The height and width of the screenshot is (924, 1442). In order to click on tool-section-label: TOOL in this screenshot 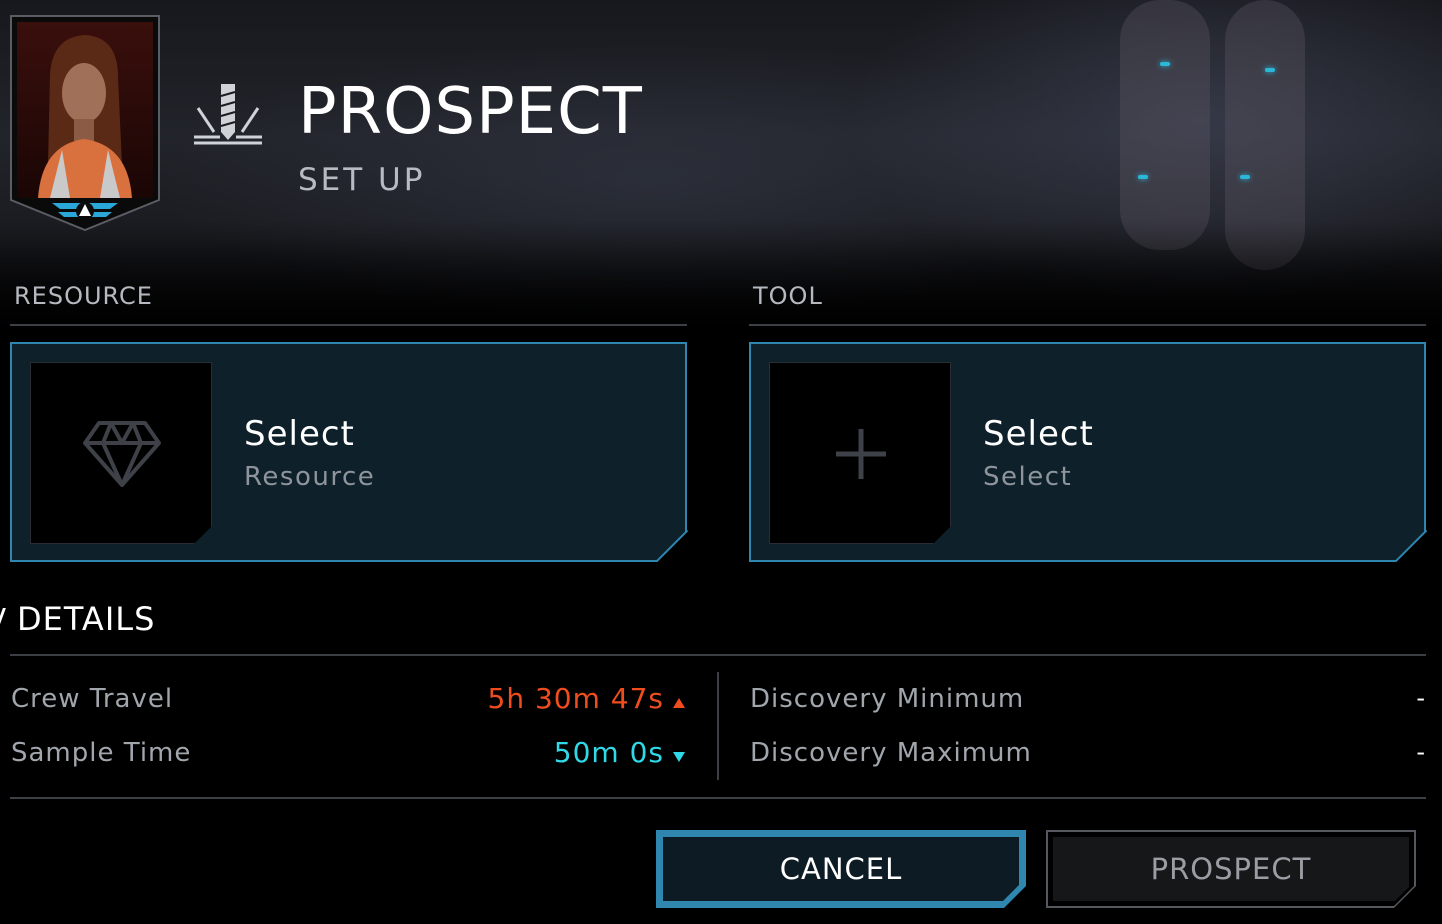, I will do `click(788, 296)`.